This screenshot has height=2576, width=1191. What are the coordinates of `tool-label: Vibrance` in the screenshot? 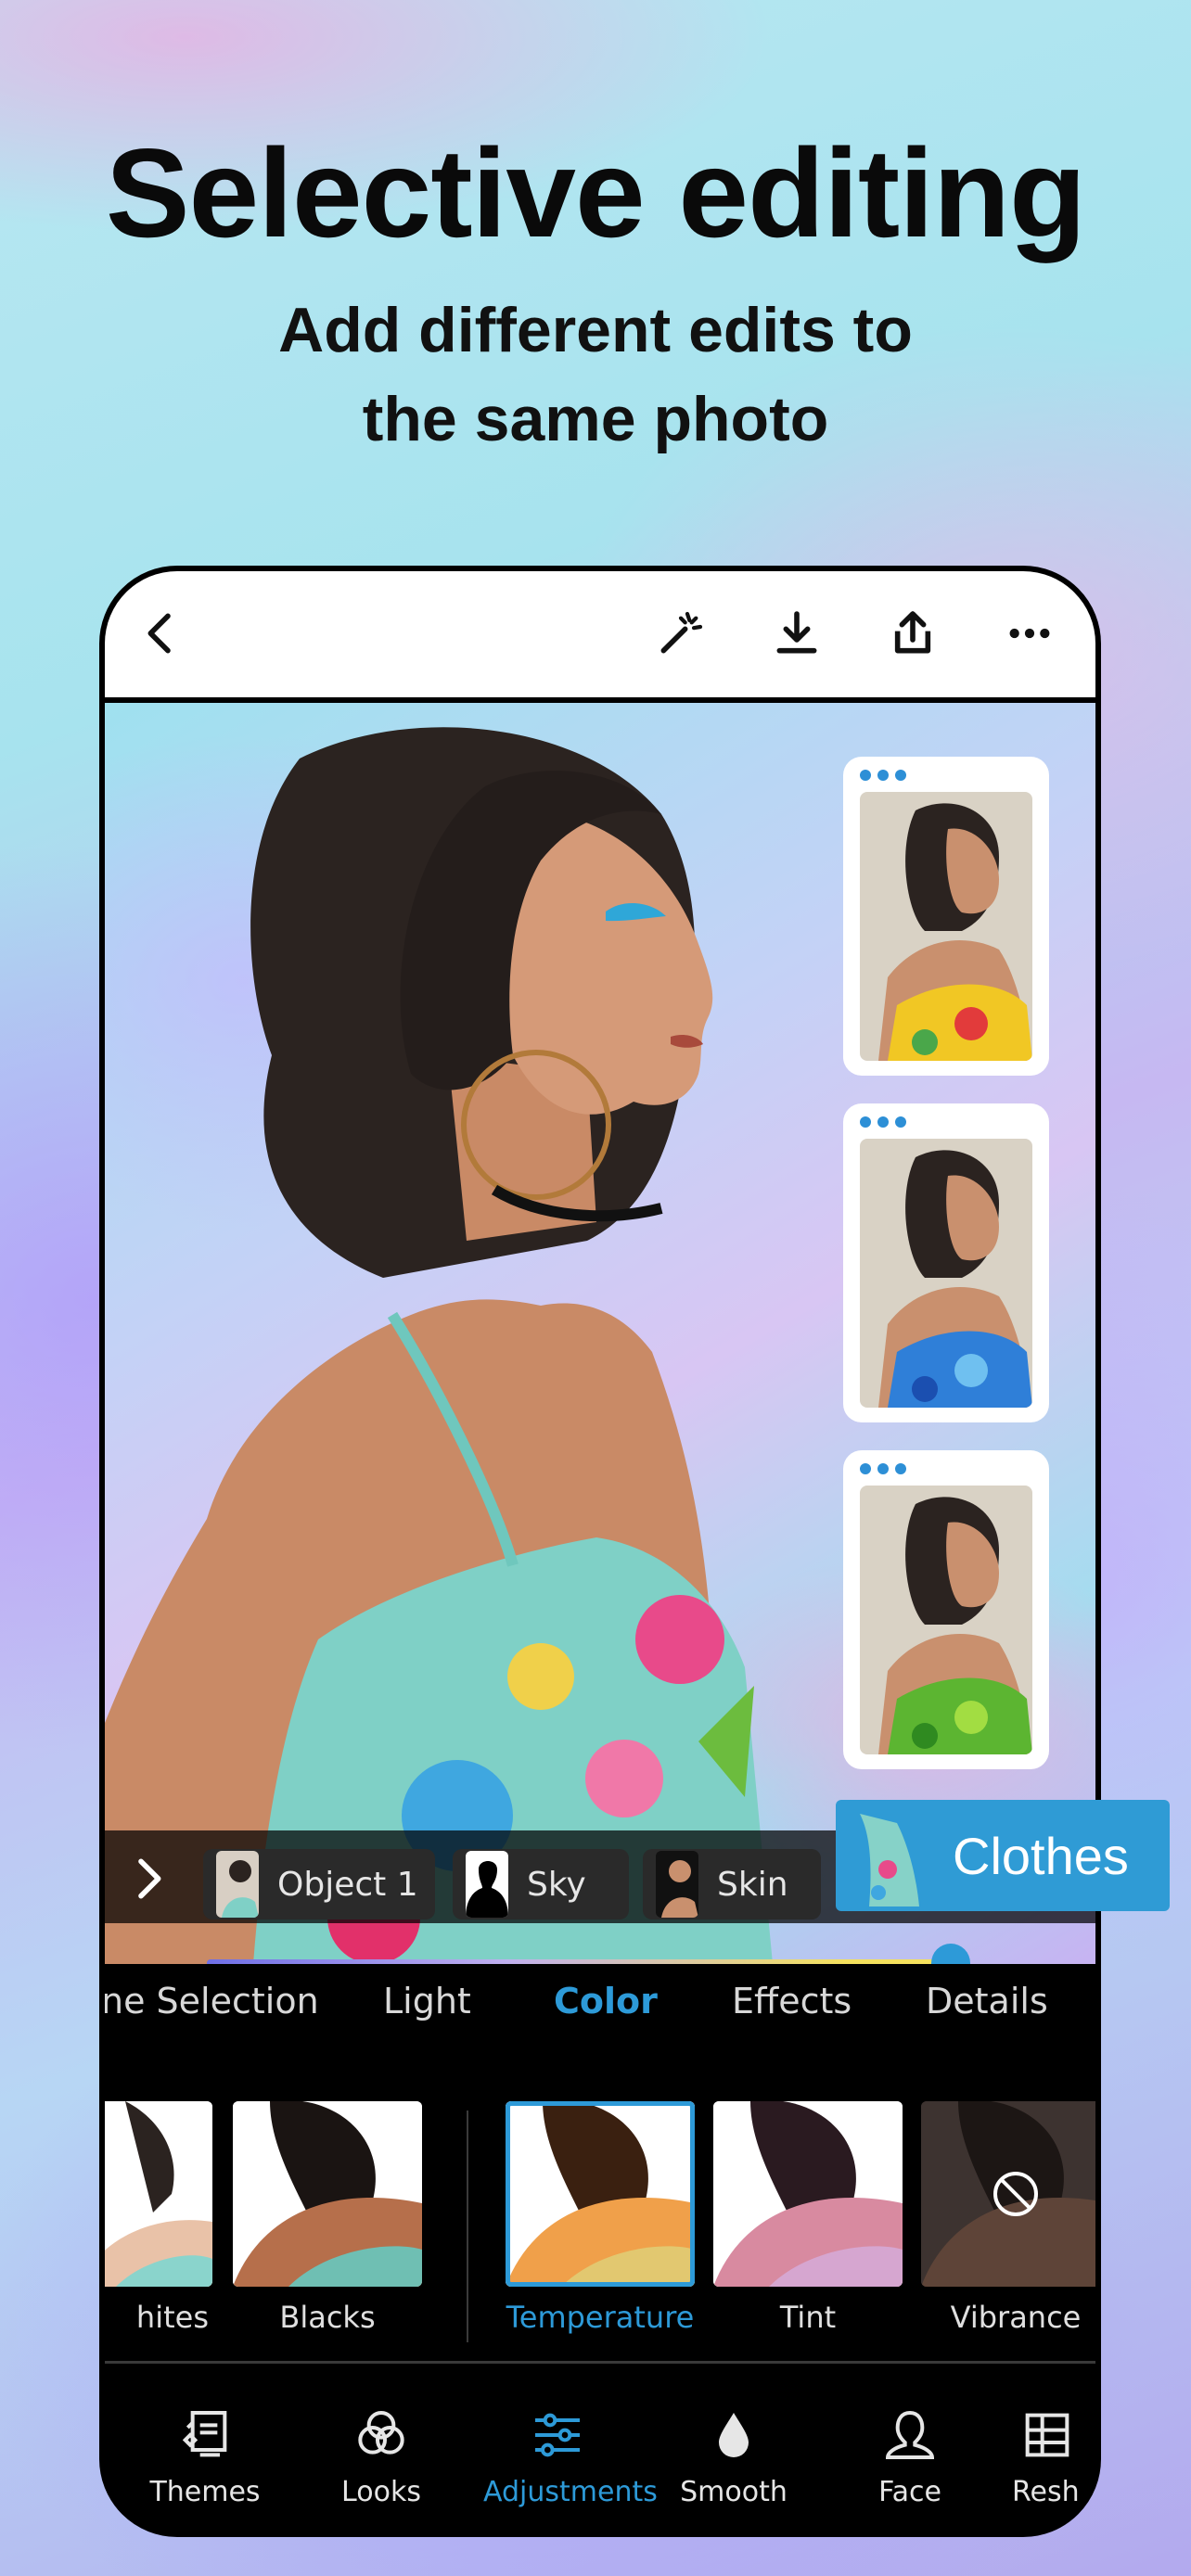 It's located at (1016, 2317).